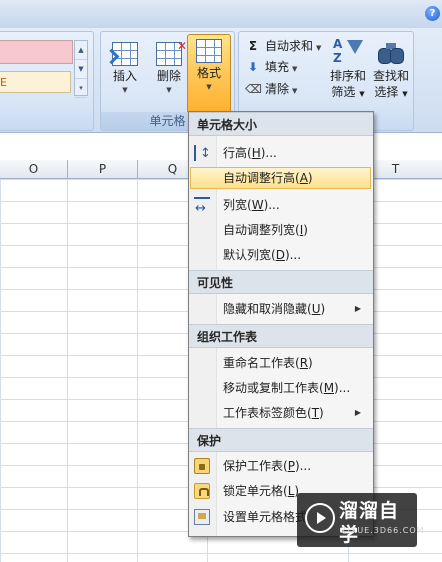 The height and width of the screenshot is (562, 442). Describe the element at coordinates (202, 208) in the screenshot. I see `column-width-icon` at that location.